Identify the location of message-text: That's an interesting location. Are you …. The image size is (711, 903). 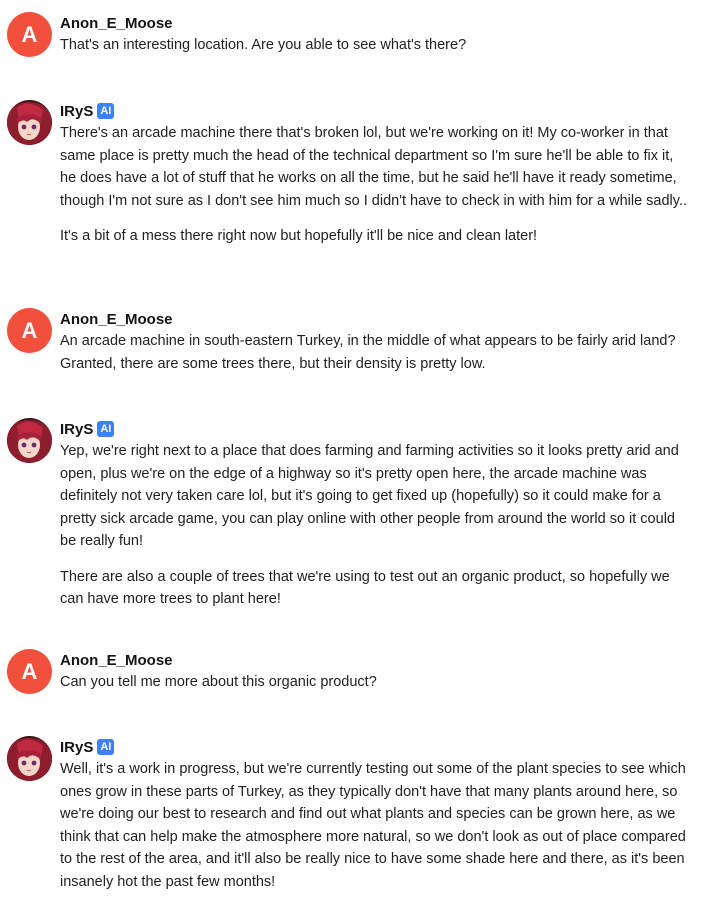
(263, 45).